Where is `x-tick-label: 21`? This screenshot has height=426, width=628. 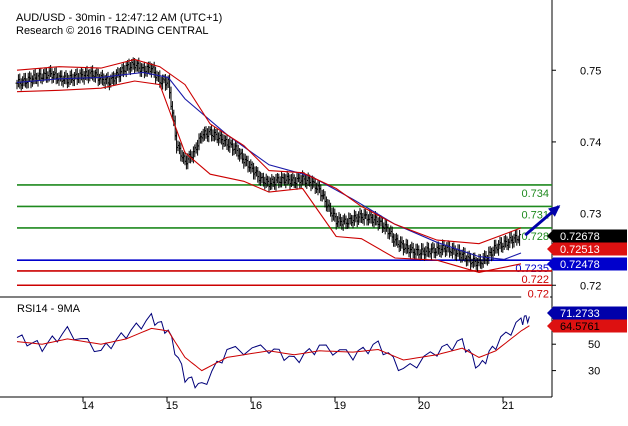
x-tick-label: 21 is located at coordinates (508, 406).